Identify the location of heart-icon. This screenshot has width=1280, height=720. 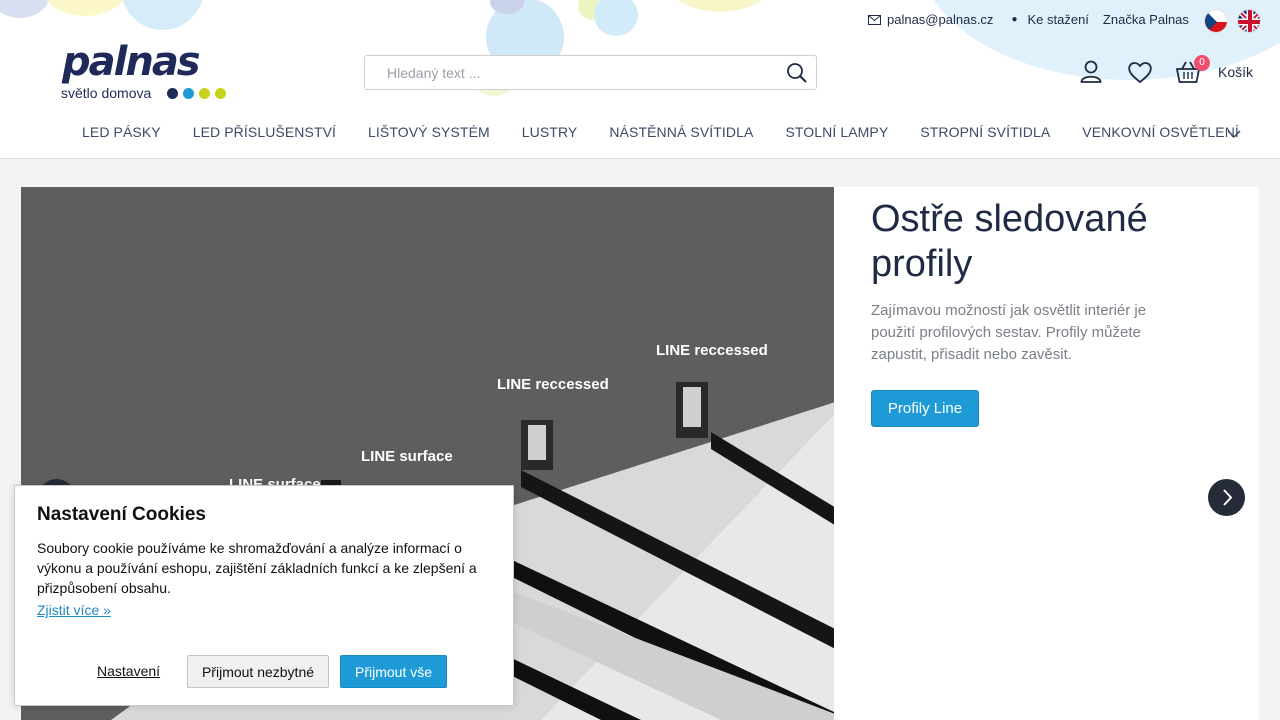
(1140, 72).